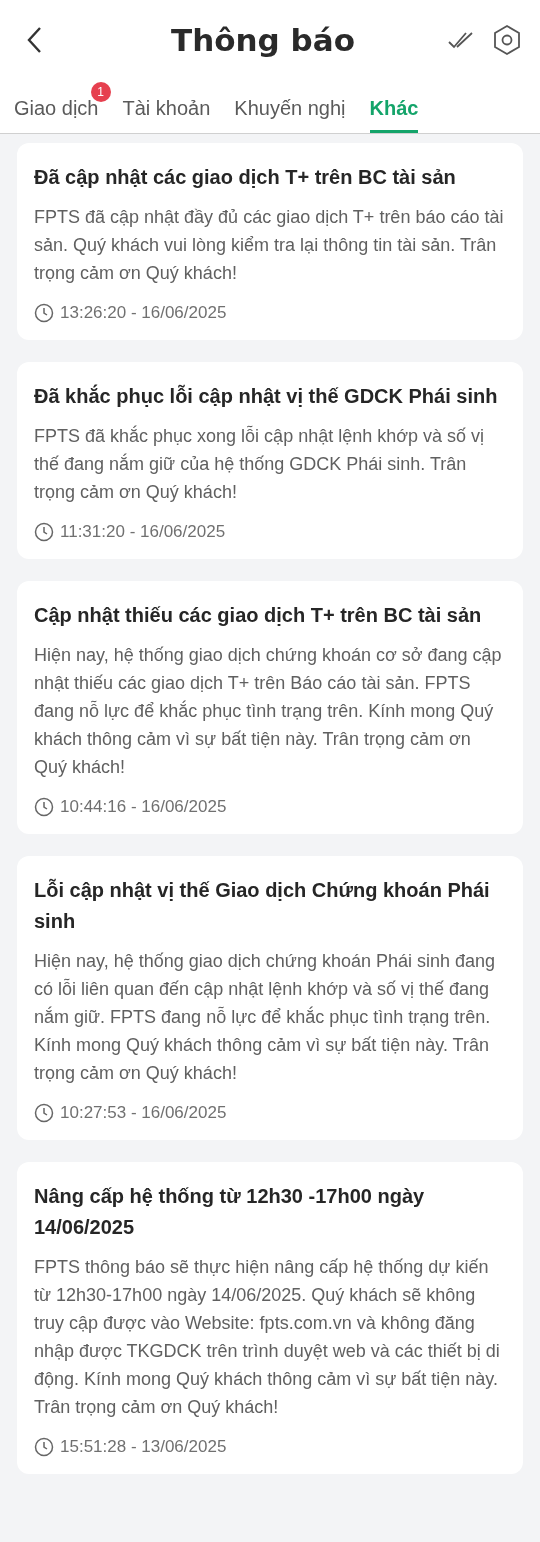 The width and height of the screenshot is (540, 1542). Describe the element at coordinates (62, 106) in the screenshot. I see `tab: Giao dịch 1` at that location.